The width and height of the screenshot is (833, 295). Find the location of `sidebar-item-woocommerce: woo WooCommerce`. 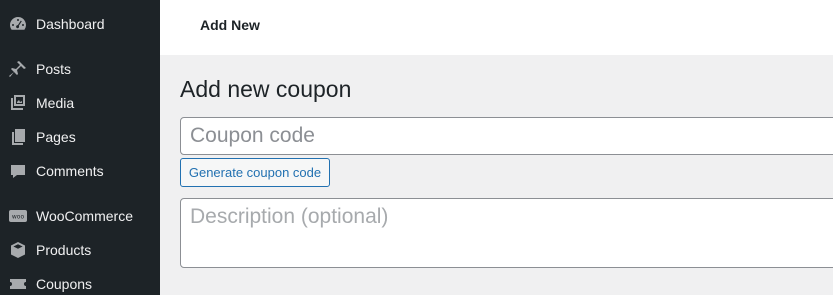

sidebar-item-woocommerce: woo WooCommerce is located at coordinates (80, 216).